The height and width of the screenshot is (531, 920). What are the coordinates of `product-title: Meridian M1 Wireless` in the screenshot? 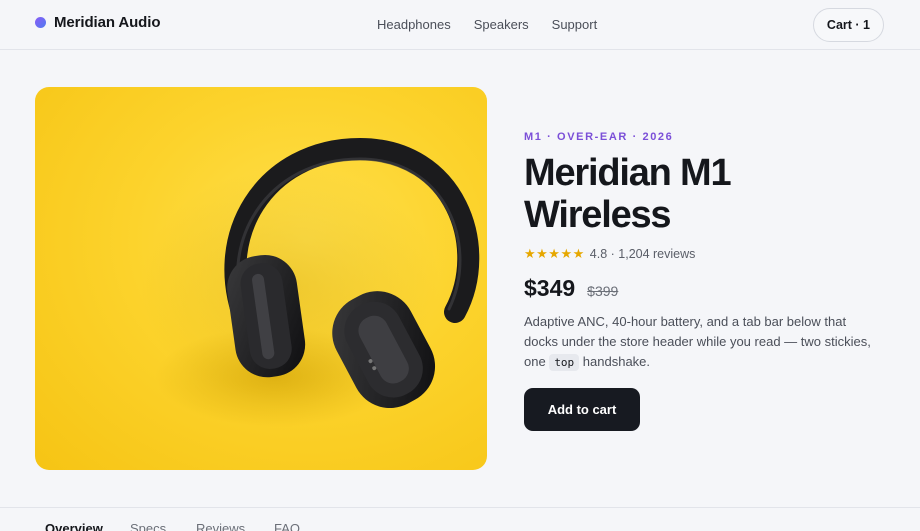 It's located at (704, 194).